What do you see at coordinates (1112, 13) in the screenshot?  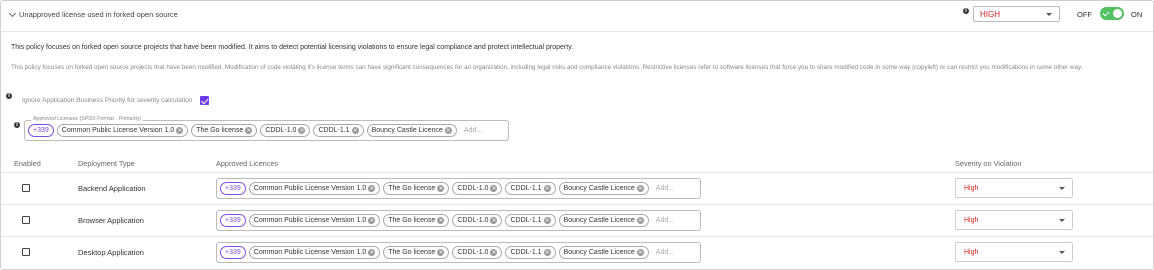 I see `policy-toggle` at bounding box center [1112, 13].